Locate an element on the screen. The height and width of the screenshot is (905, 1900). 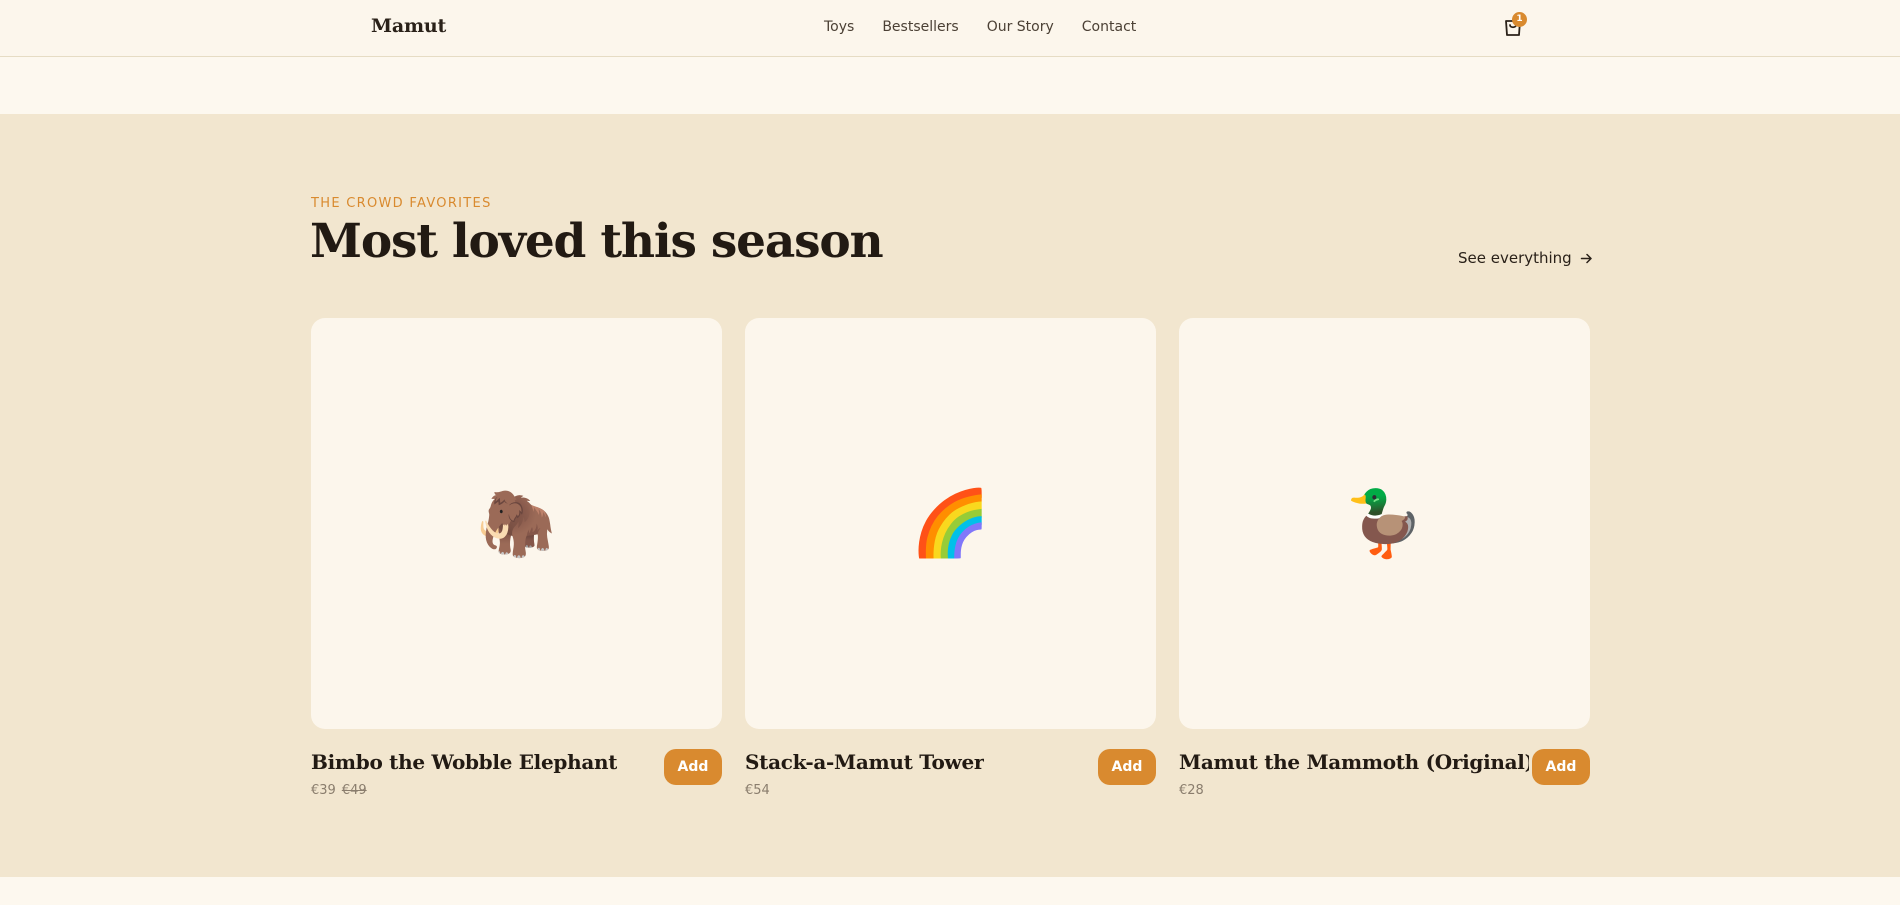
mammoth-icon: 🦣 is located at coordinates (516, 523).